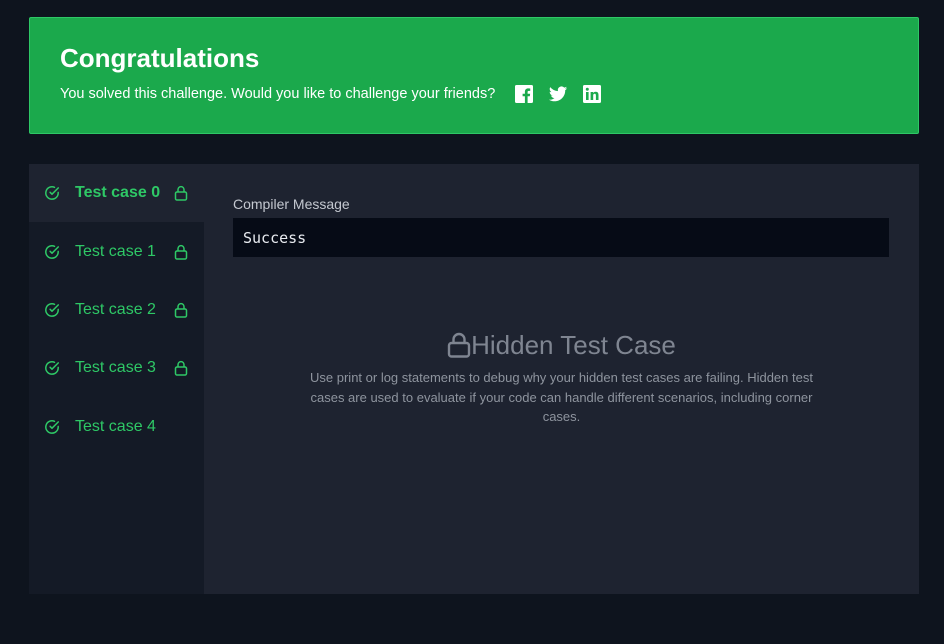 This screenshot has height=644, width=944. I want to click on linkedin-icon, so click(592, 94).